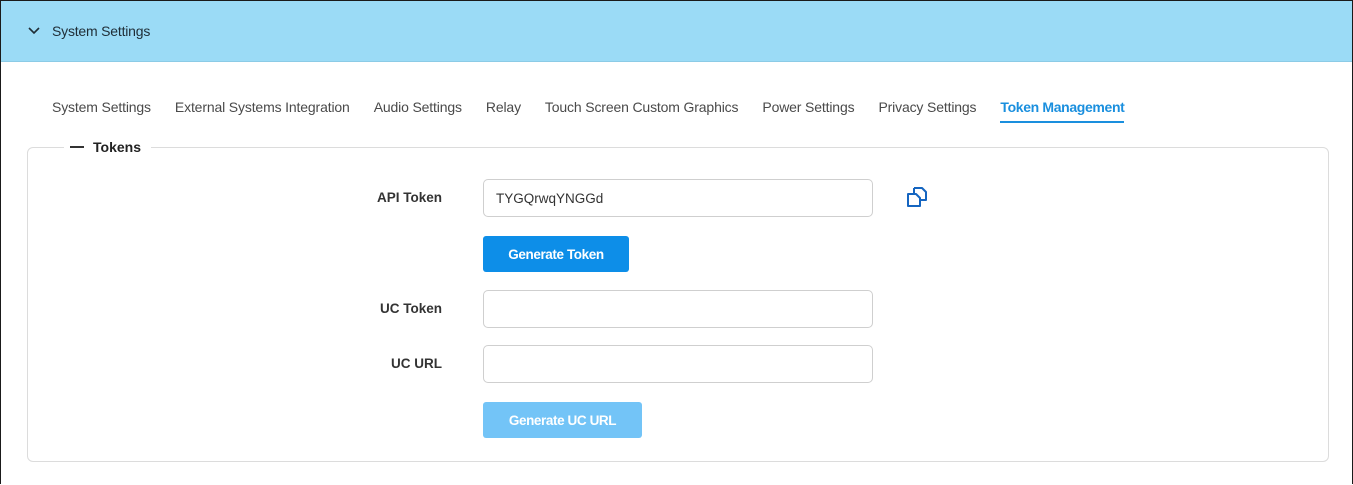  What do you see at coordinates (262, 110) in the screenshot?
I see `tab-external-systems-integration: External Systems Integration` at bounding box center [262, 110].